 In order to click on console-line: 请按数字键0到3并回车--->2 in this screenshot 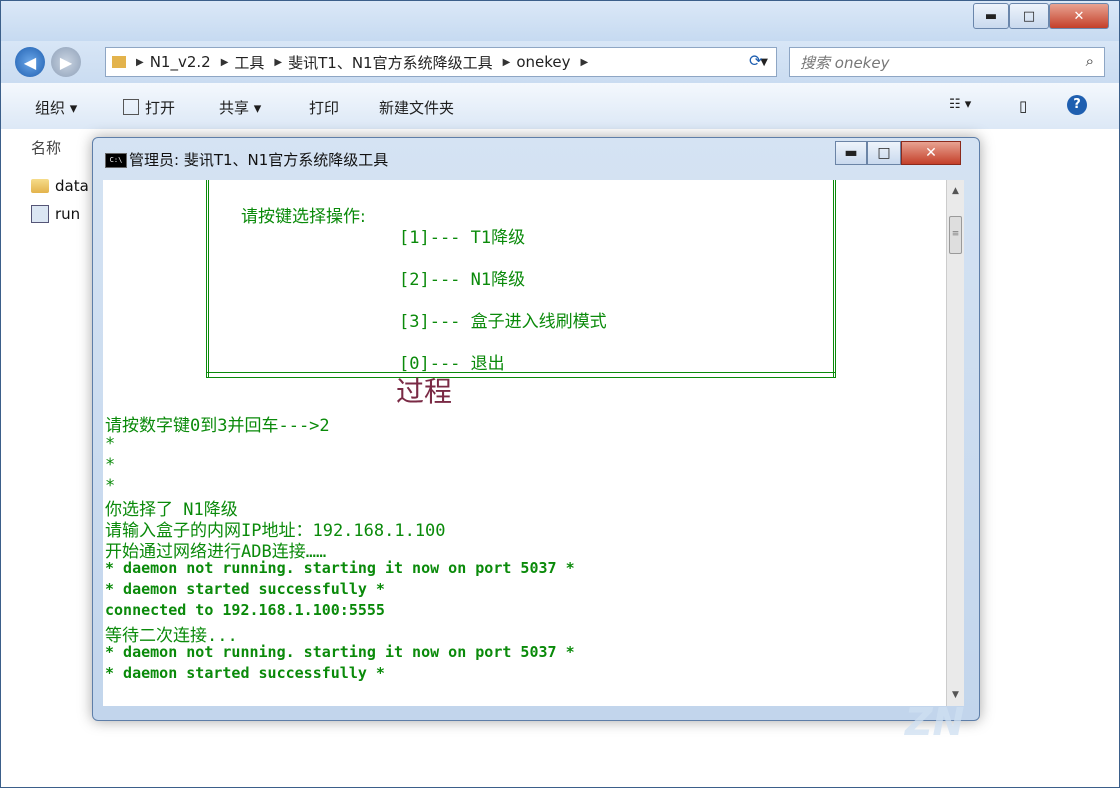, I will do `click(217, 426)`.